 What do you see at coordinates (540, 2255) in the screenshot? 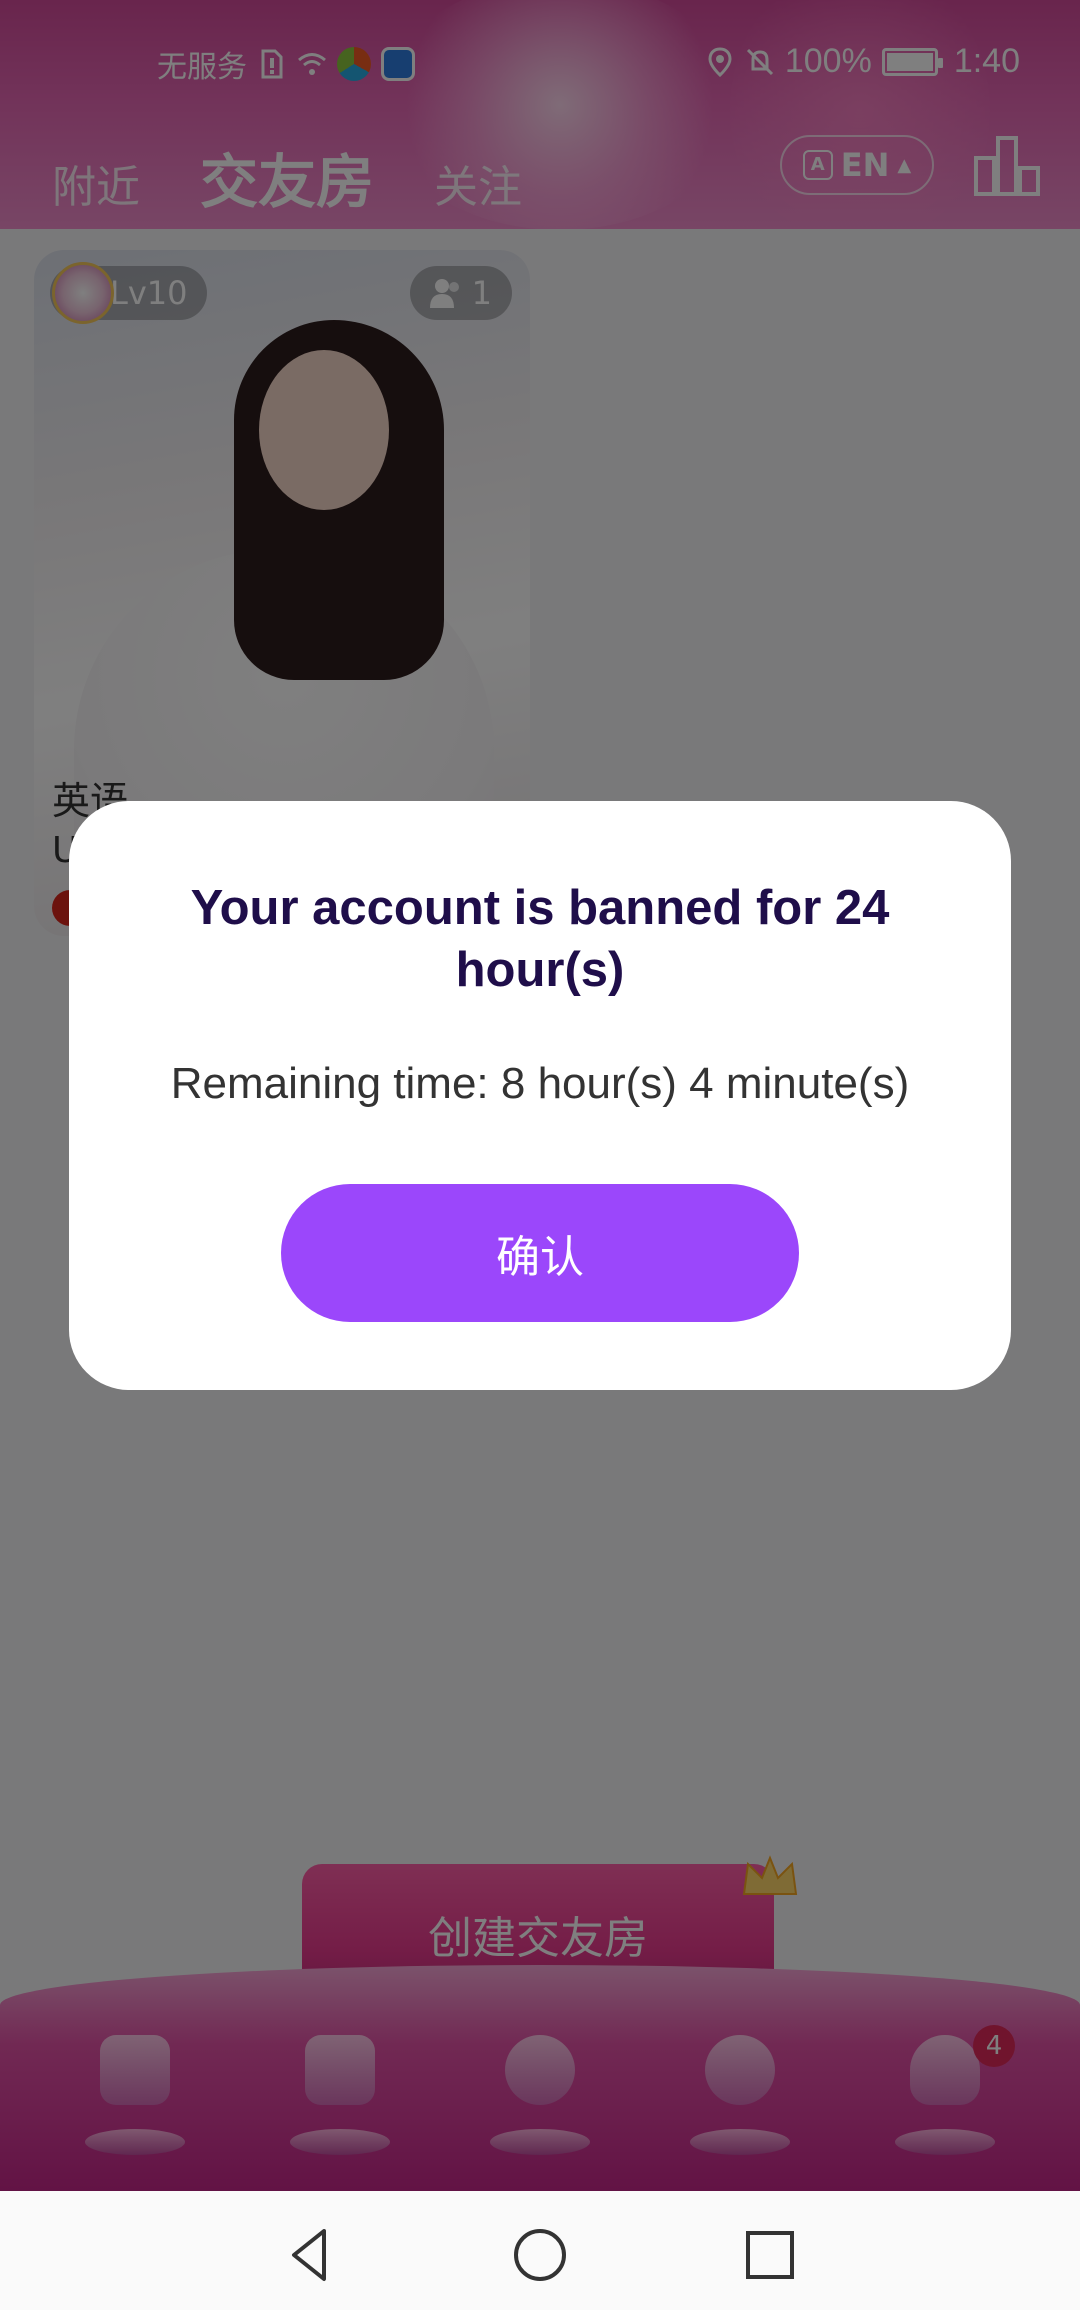
I see `home-icon` at bounding box center [540, 2255].